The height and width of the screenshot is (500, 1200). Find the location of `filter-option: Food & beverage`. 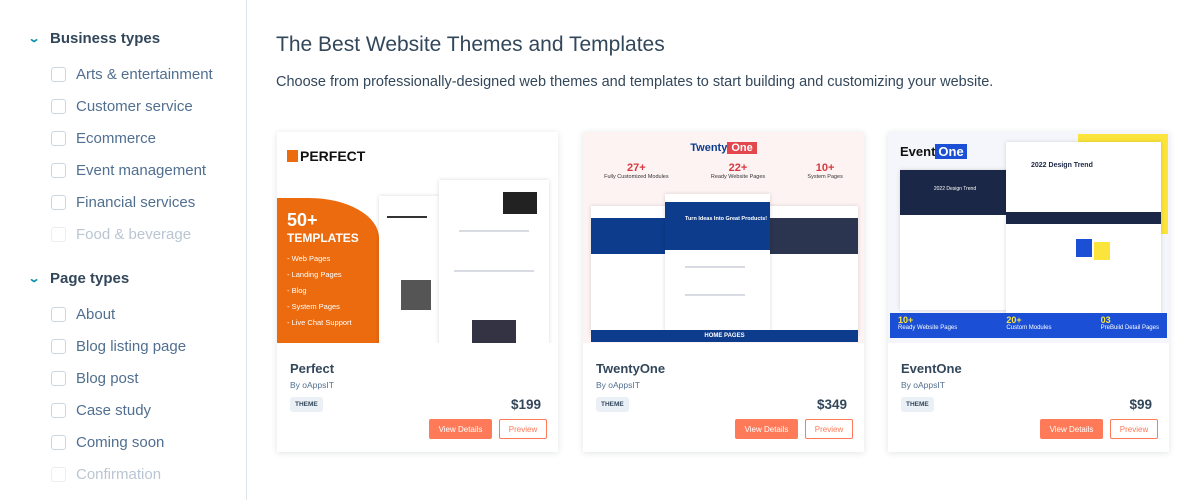

filter-option: Food & beverage is located at coordinates (121, 234).